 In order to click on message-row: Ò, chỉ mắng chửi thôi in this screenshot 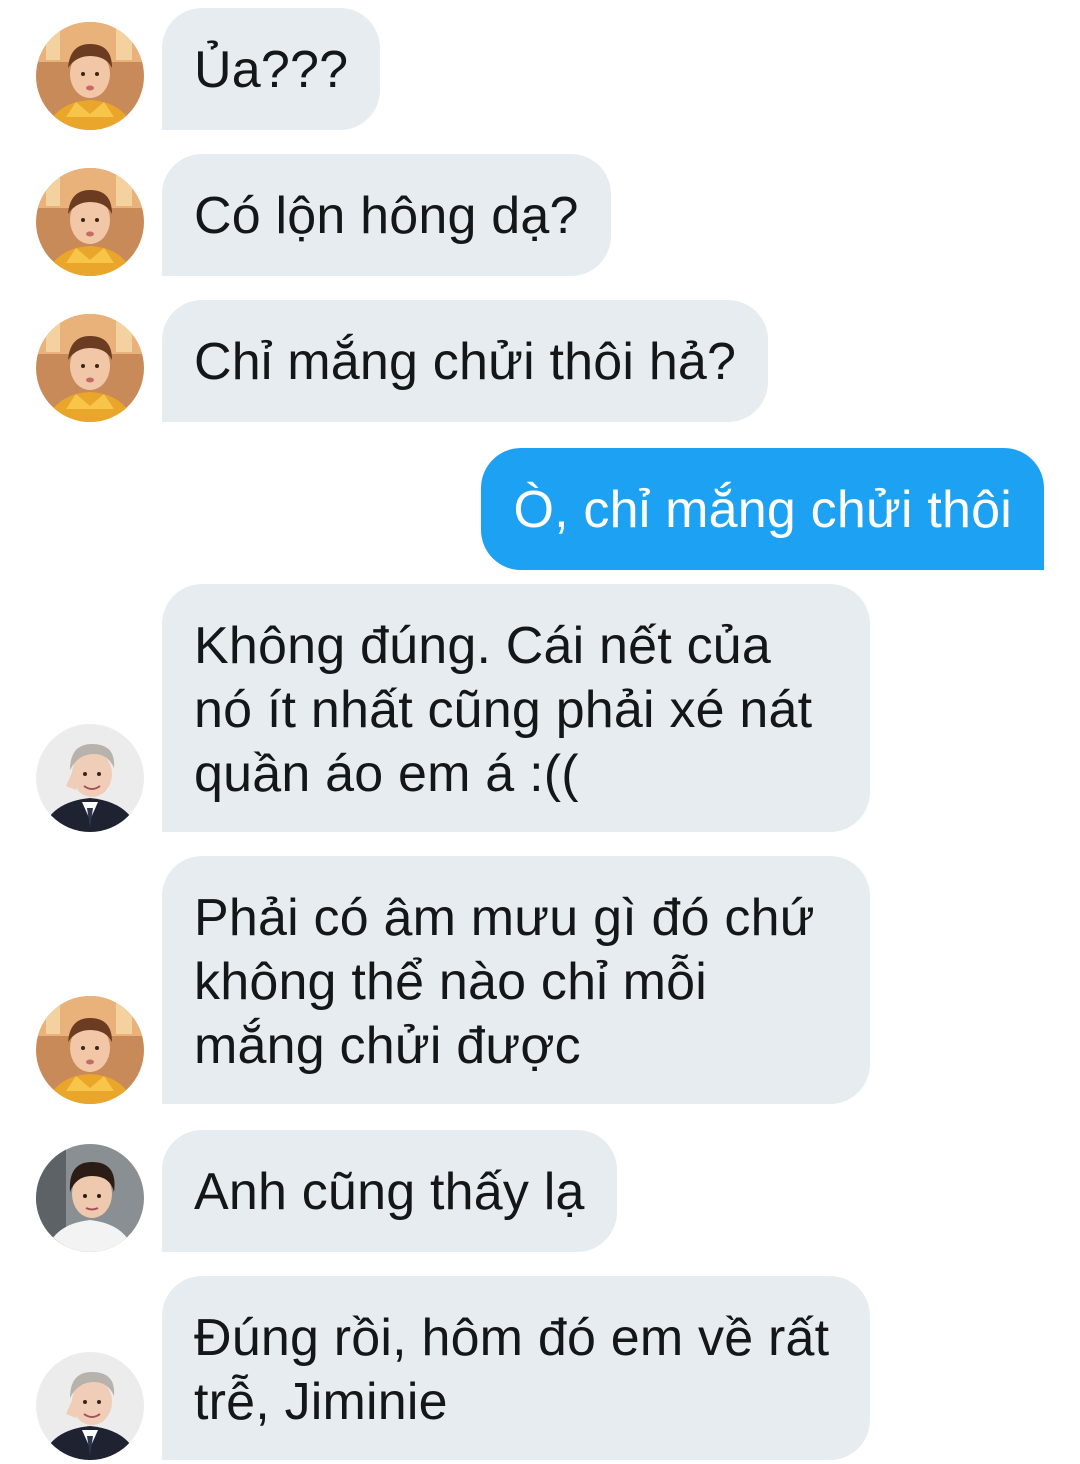, I will do `click(540, 509)`.